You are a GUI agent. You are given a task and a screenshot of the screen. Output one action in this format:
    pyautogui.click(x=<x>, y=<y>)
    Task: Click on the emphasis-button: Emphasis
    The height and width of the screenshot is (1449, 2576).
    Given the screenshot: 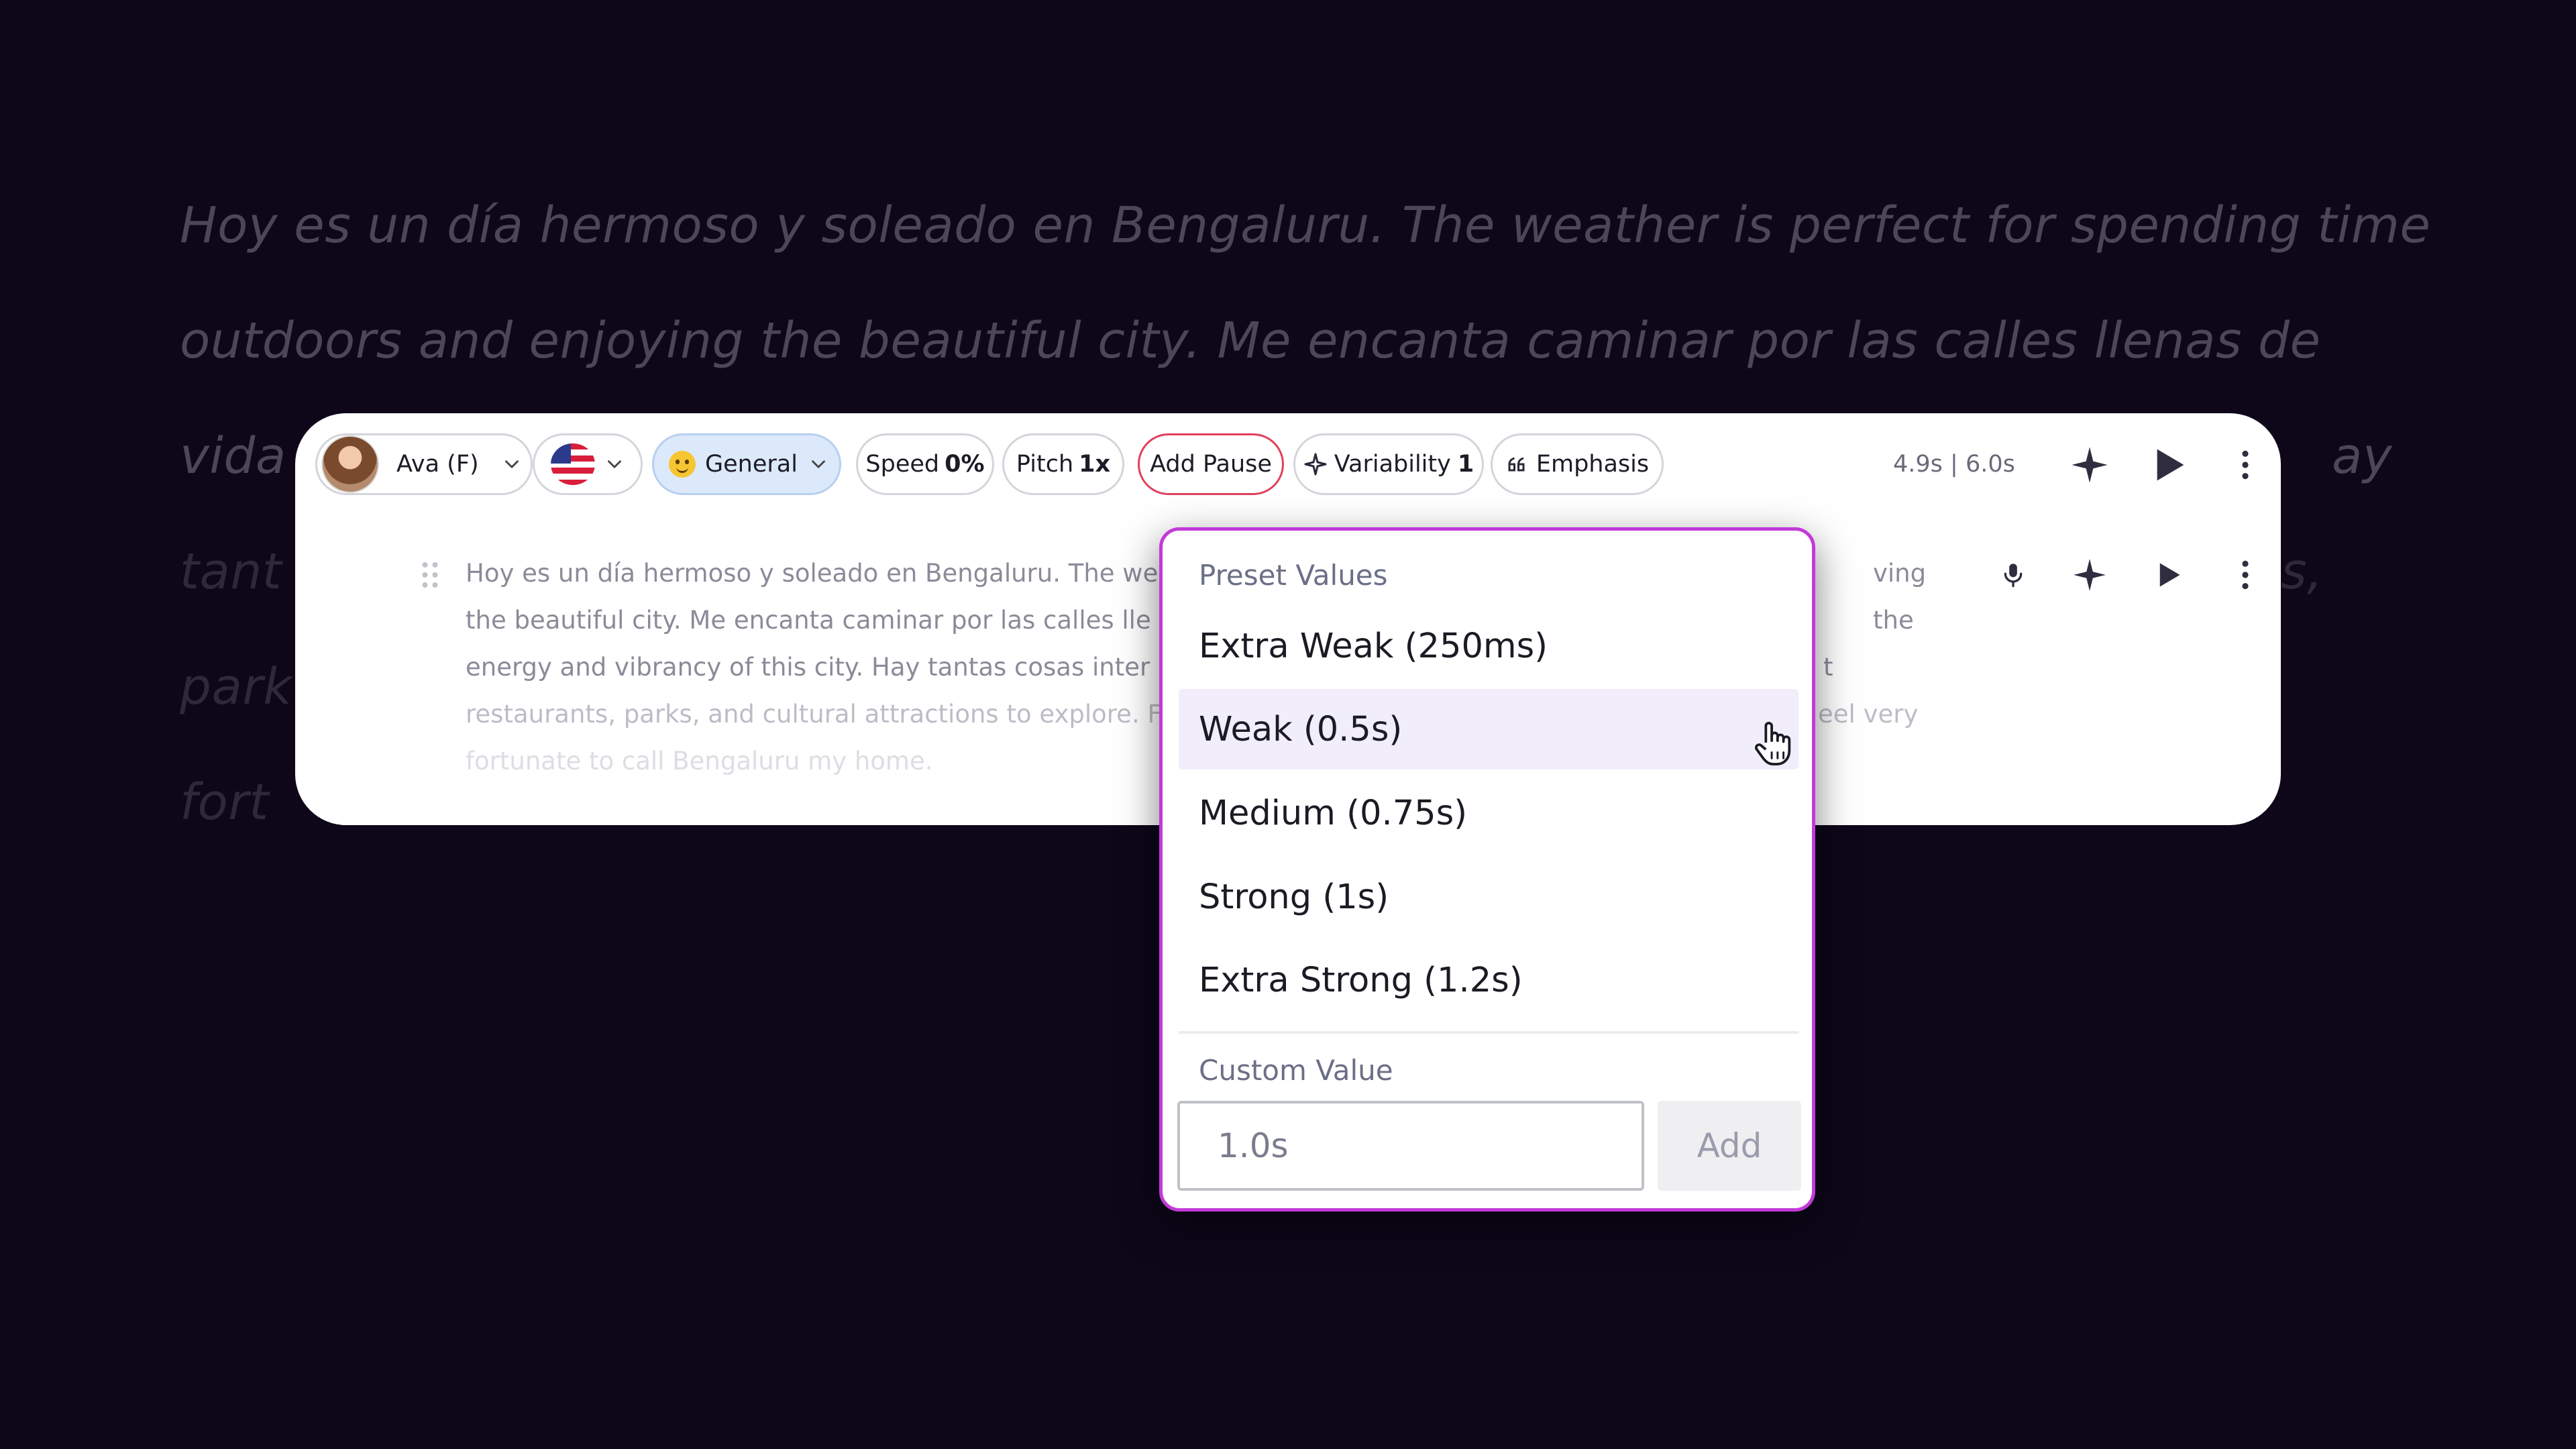 What is the action you would take?
    pyautogui.click(x=1577, y=464)
    